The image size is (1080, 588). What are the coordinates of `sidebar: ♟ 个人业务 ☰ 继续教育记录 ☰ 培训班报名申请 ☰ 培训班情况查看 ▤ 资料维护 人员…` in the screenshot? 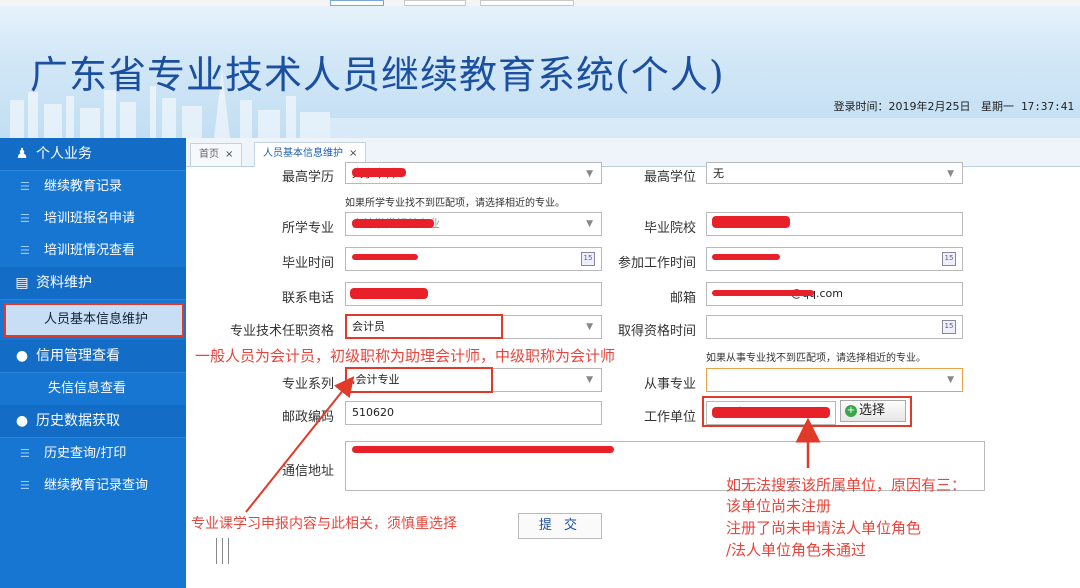 It's located at (93, 363).